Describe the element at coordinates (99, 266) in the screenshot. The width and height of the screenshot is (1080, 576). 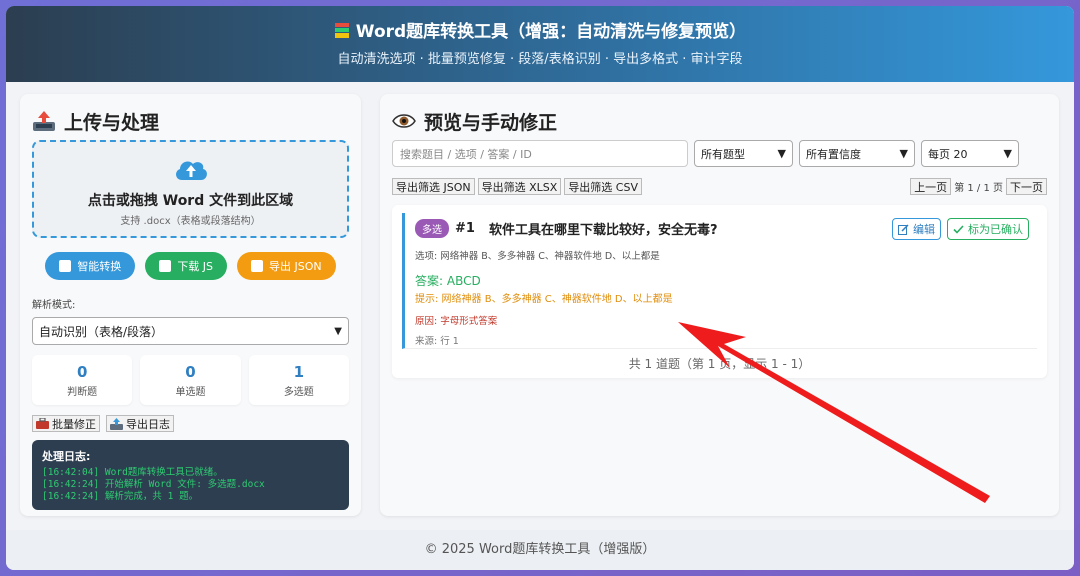
I see `smart-convert-label: 智能转换` at that location.